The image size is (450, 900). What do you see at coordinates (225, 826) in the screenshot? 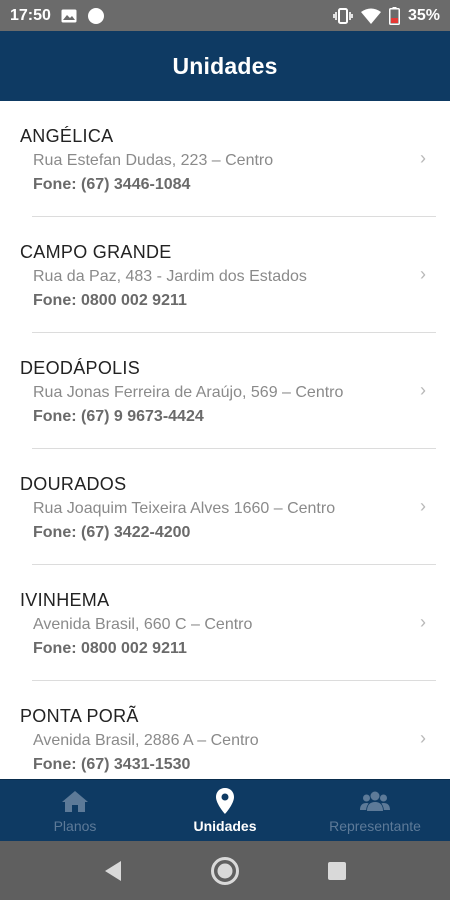
I see `nav-label: Unidades` at bounding box center [225, 826].